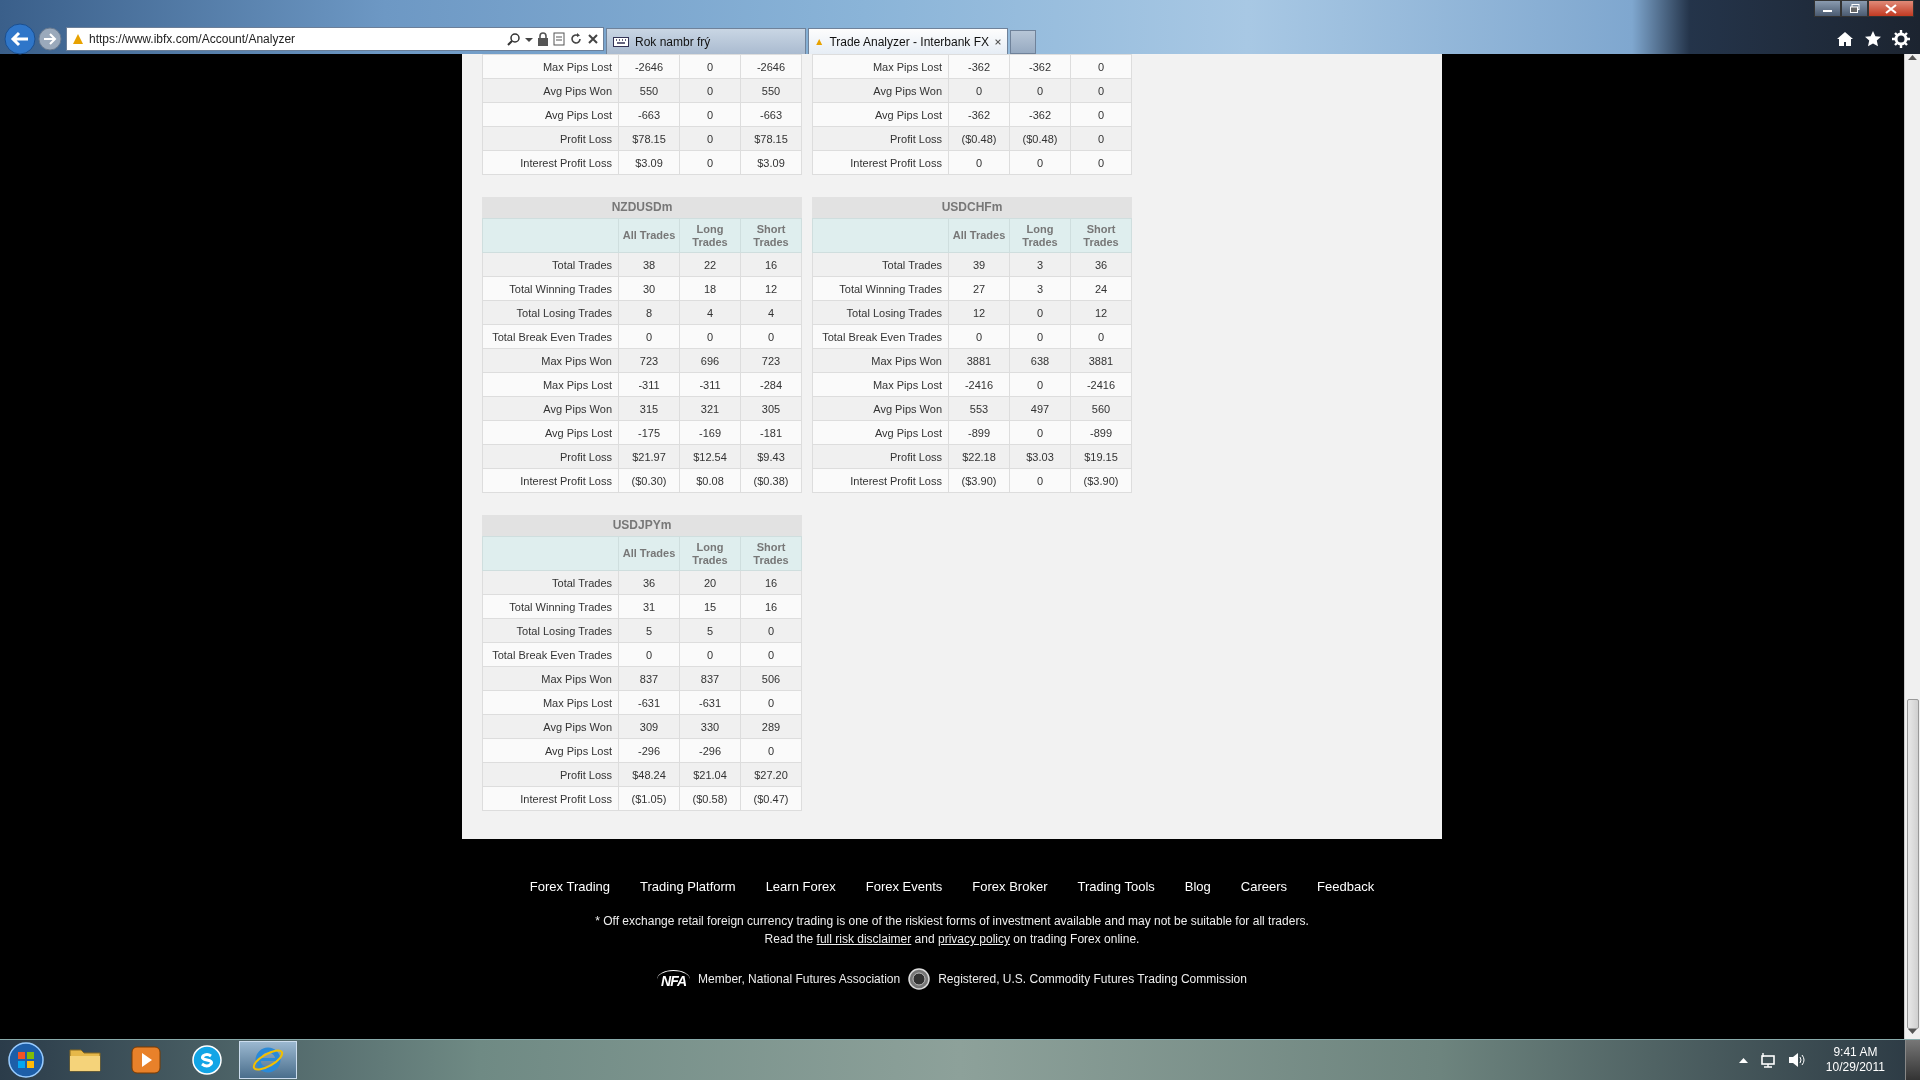 The image size is (1920, 1080). What do you see at coordinates (193, 39) in the screenshot?
I see `url-text: https://www.ibfx.com/Account/Analyzer` at bounding box center [193, 39].